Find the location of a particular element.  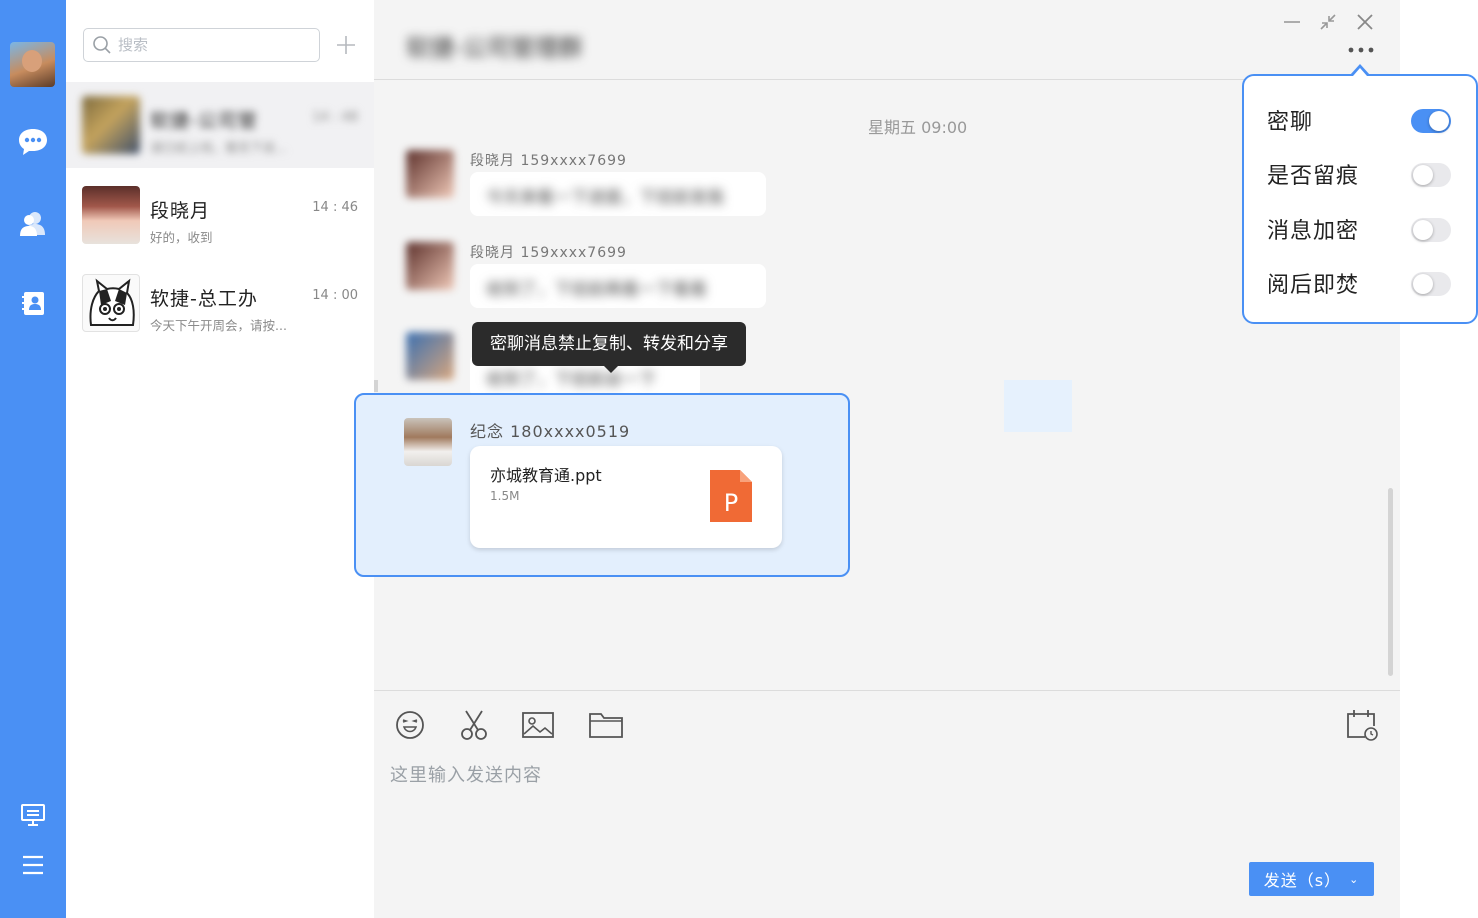

address-book-nav-button is located at coordinates (33, 303).